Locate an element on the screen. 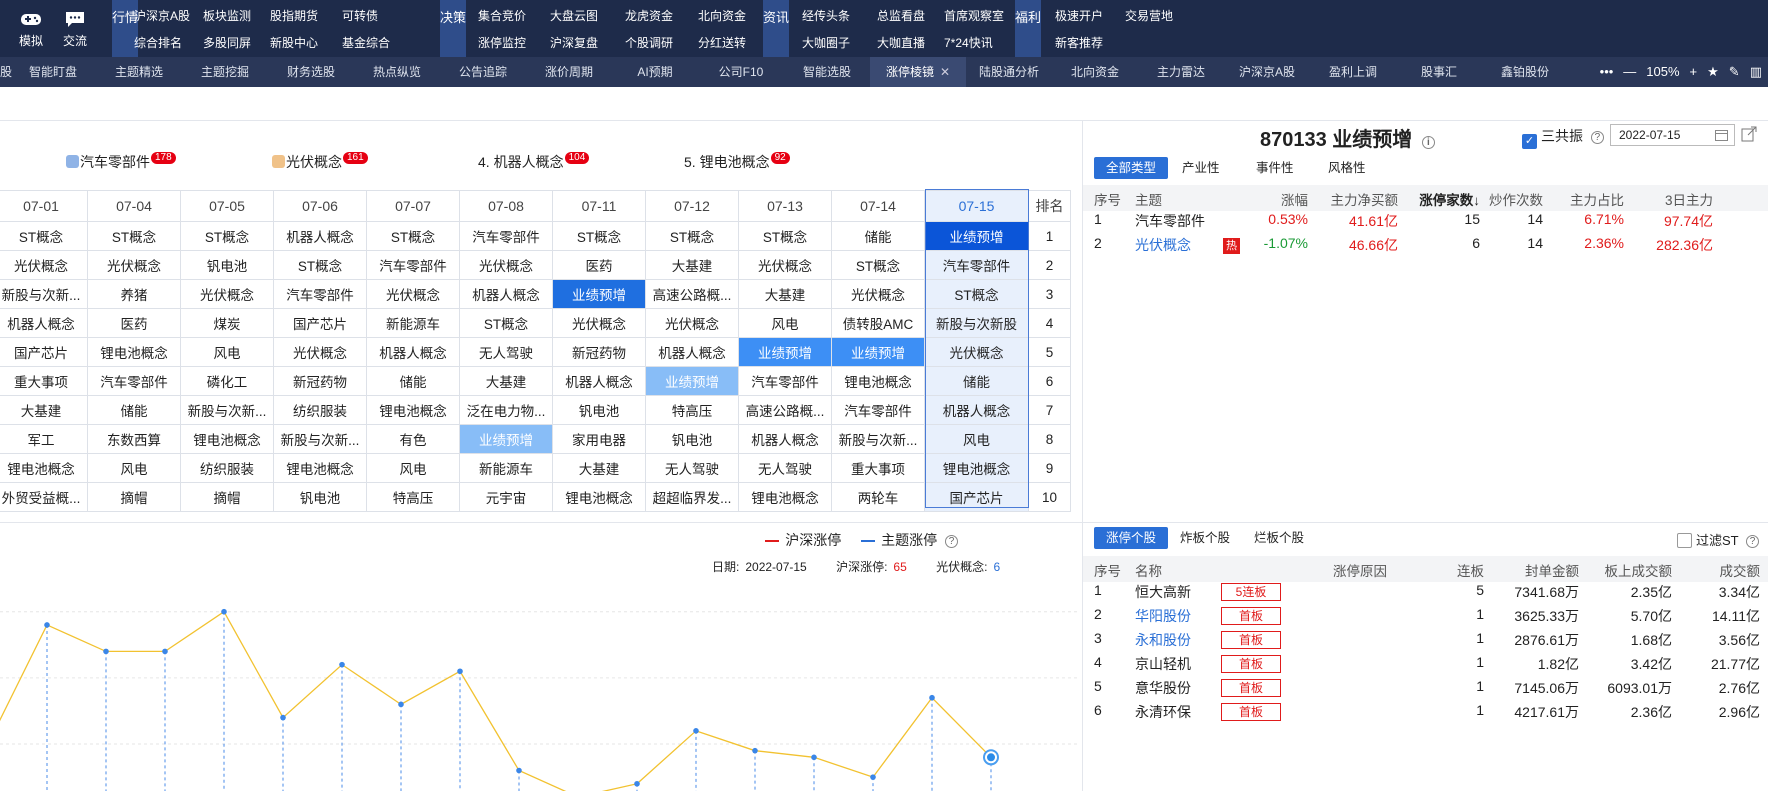 This screenshot has width=1768, height=791. checkbox-checked-icon: ✓ is located at coordinates (1529, 141).